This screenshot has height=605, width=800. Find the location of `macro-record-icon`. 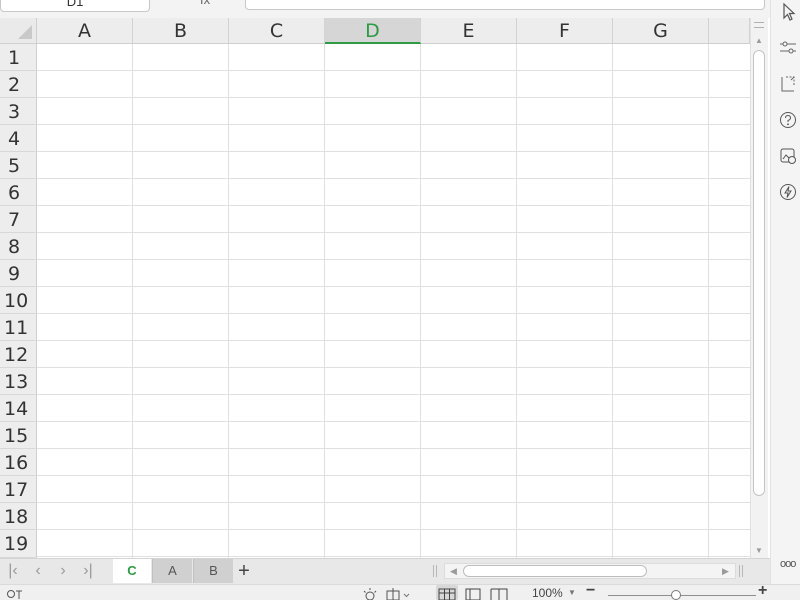

macro-record-icon is located at coordinates (15, 593).